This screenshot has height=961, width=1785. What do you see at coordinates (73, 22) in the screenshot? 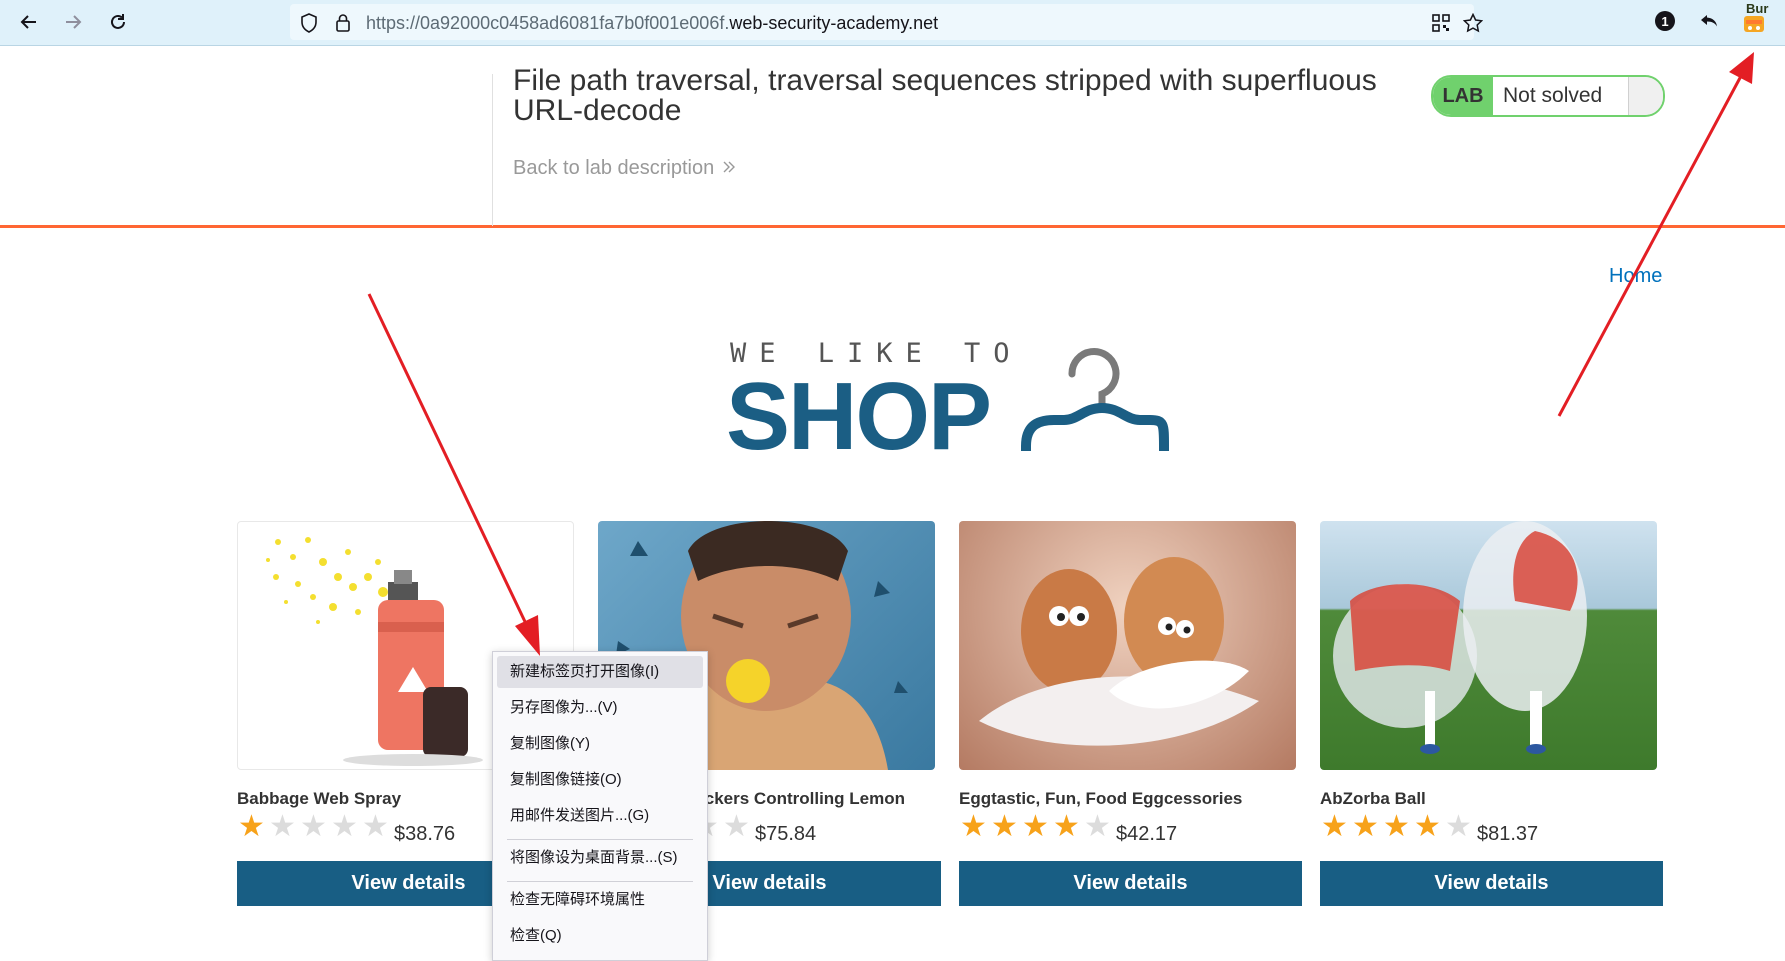
I see `forward-arrow-icon` at bounding box center [73, 22].